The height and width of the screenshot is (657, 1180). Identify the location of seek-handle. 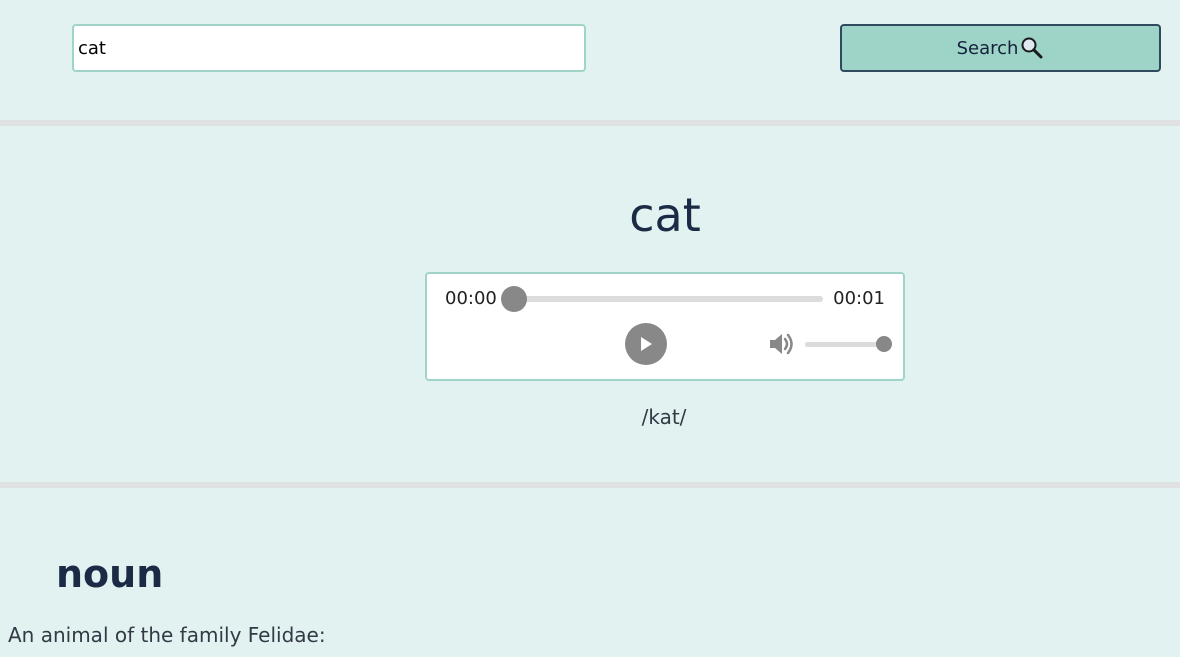
(514, 299).